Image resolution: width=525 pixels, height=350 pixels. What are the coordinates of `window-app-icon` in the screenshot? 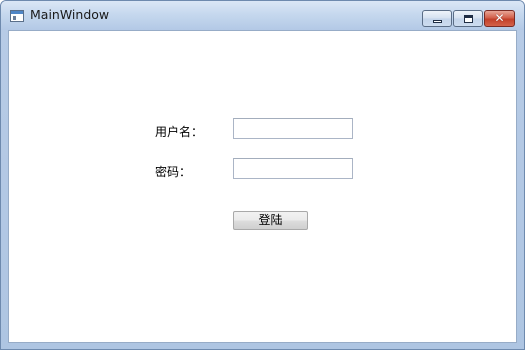 It's located at (17, 16).